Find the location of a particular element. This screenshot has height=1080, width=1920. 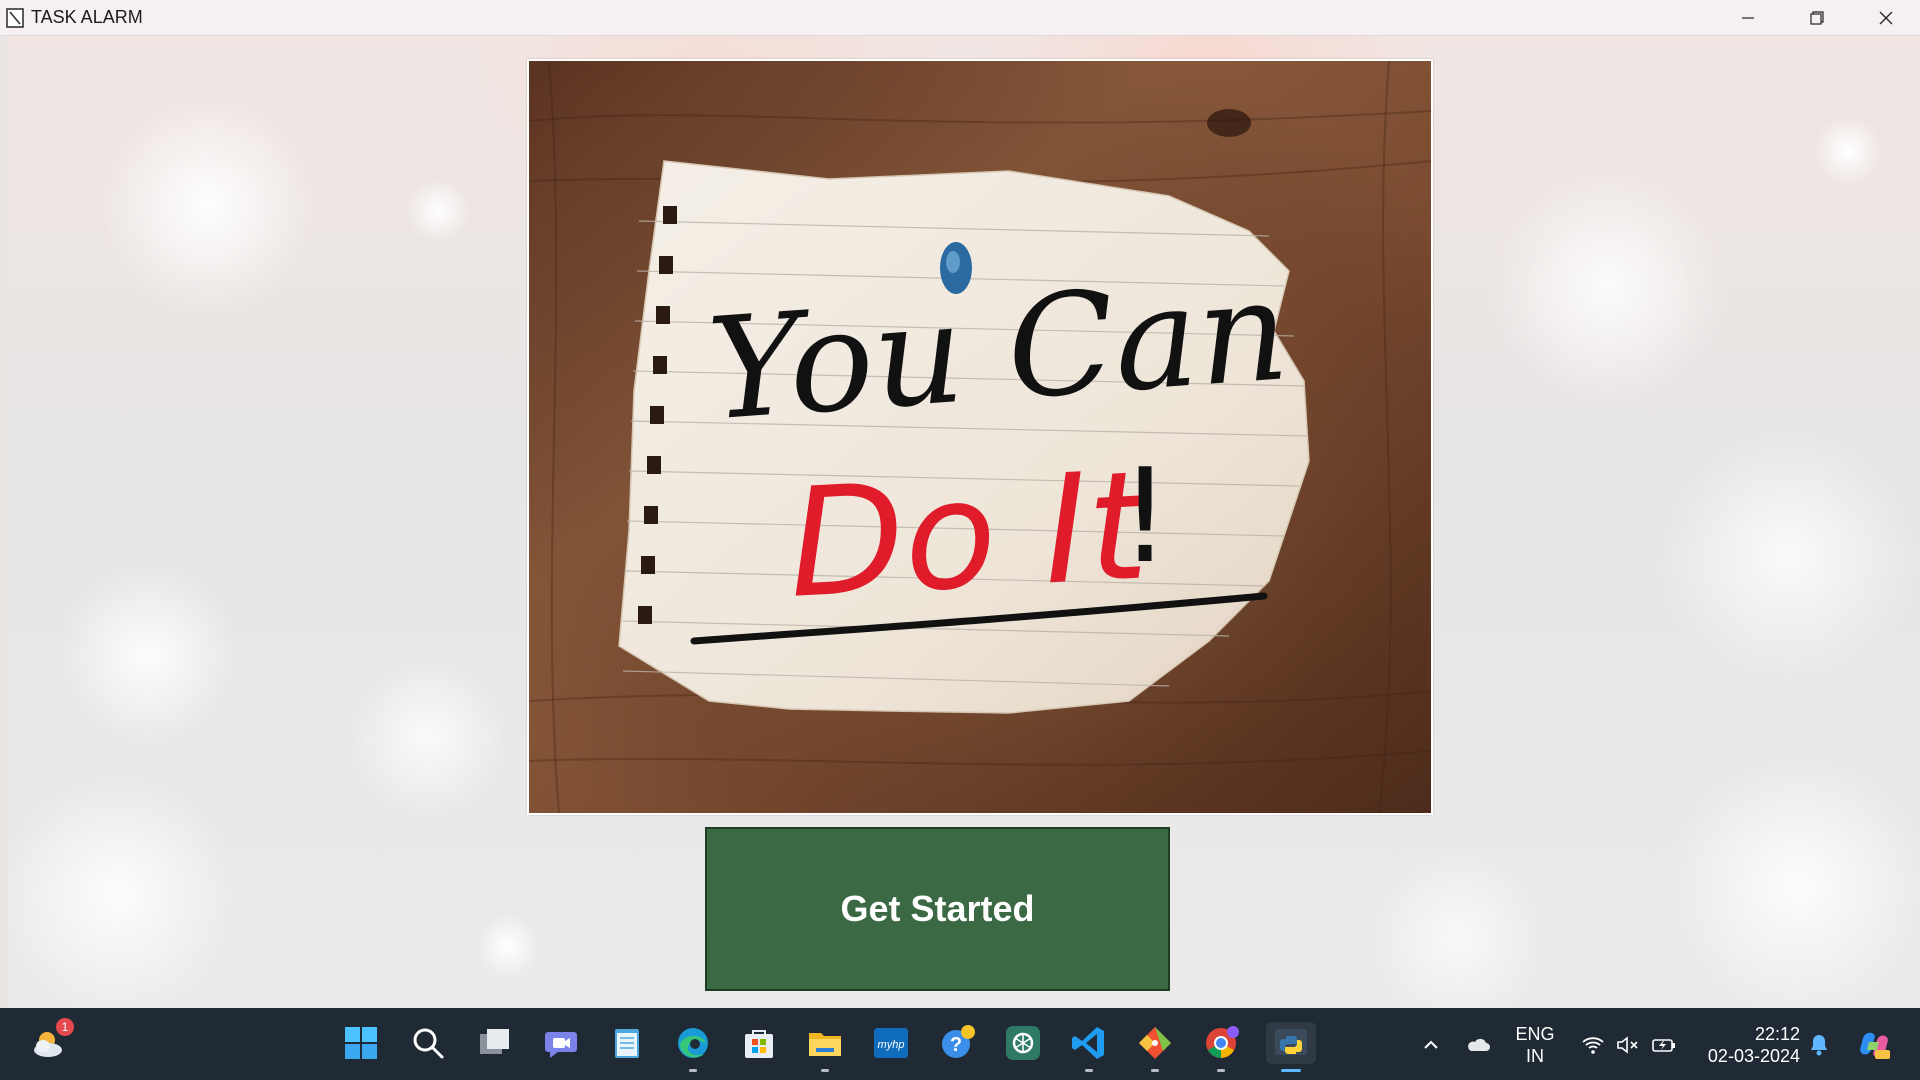

bell-icon is located at coordinates (1819, 1045).